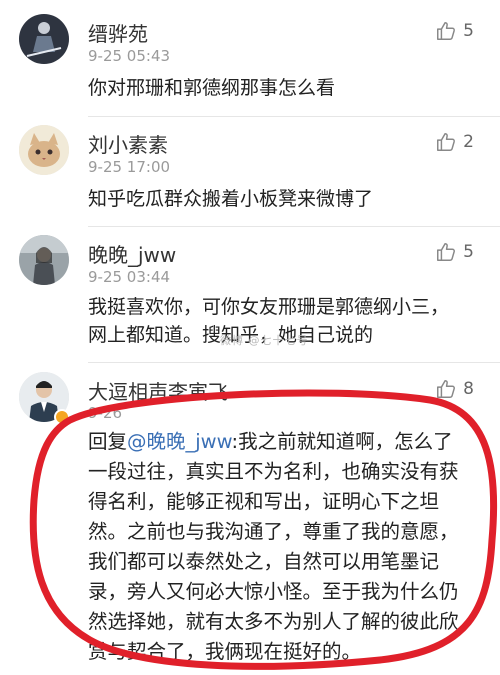 Image resolution: width=500 pixels, height=675 pixels. I want to click on comment-text: 知乎吃瓜群众搬着小板凳来微博了, so click(231, 199).